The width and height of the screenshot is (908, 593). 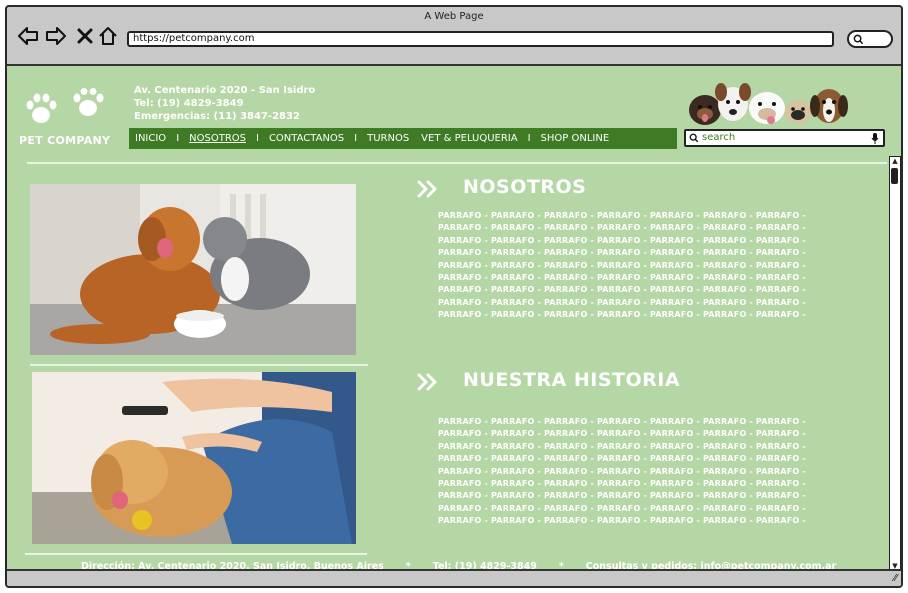 What do you see at coordinates (572, 380) in the screenshot?
I see `section-title-nuestra-historia: NUESTRA HISTORIA` at bounding box center [572, 380].